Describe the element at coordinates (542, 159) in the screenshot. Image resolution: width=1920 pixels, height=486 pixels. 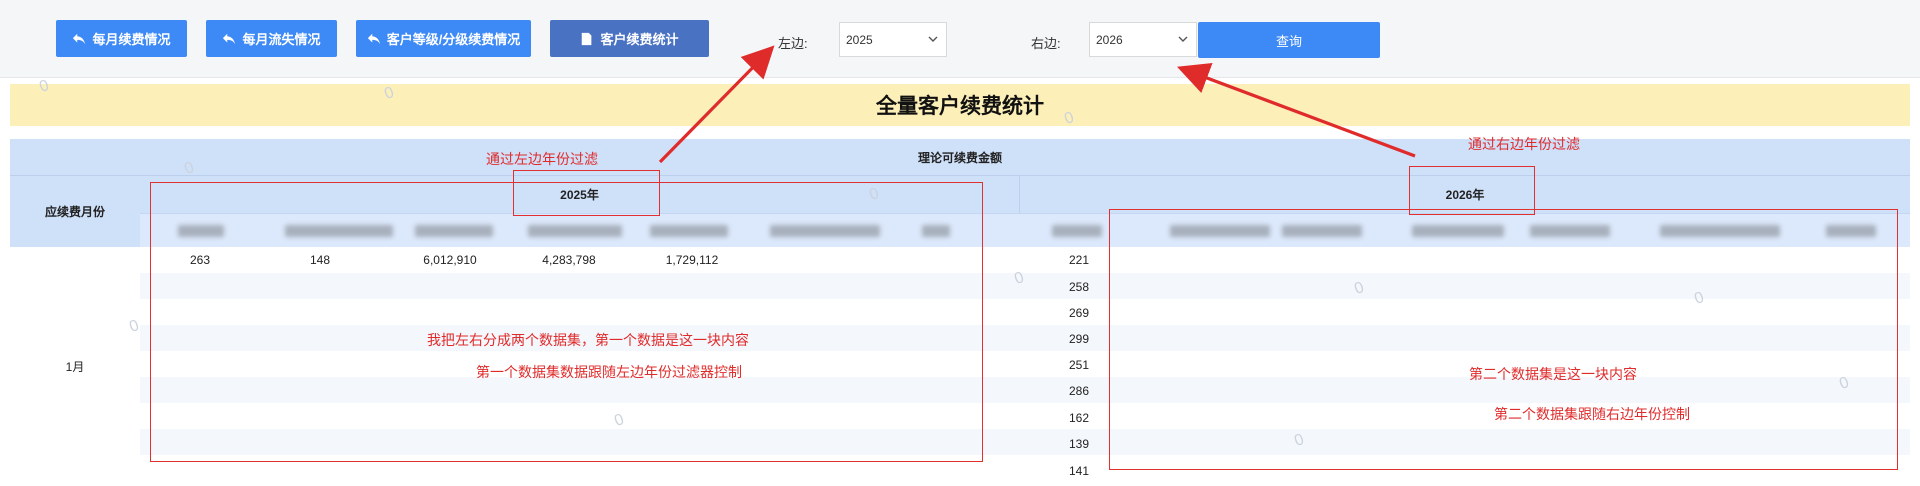
I see `left-filter-annotation: 通过左边年份过滤` at that location.